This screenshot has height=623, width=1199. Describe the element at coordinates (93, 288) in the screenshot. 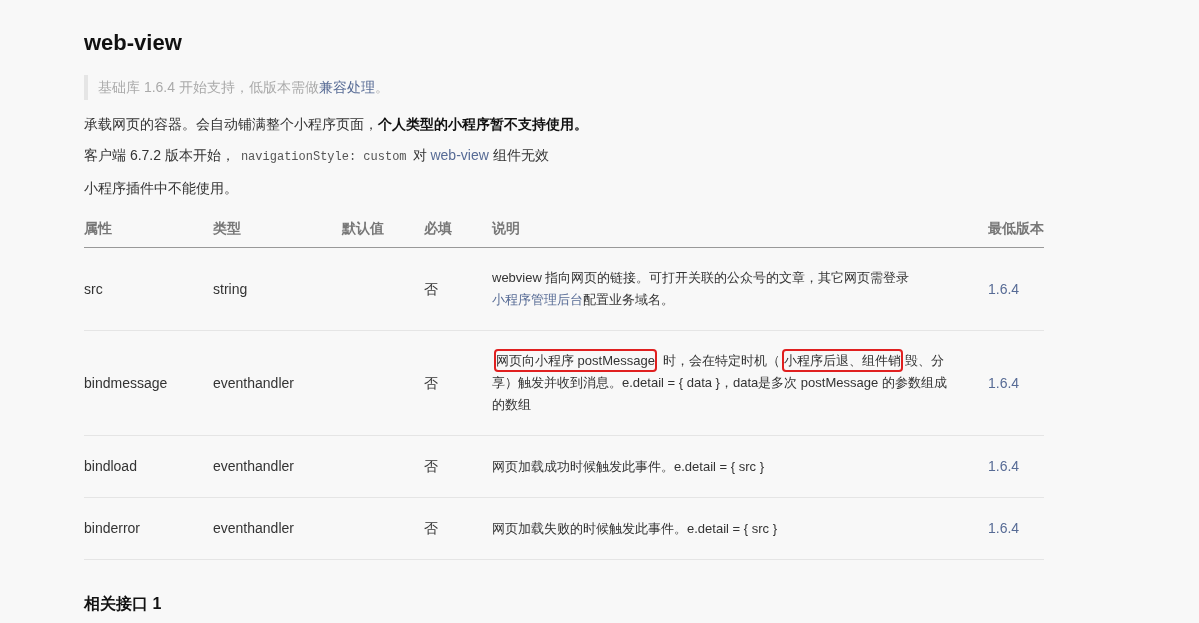

I see `table-cell: src` at that location.